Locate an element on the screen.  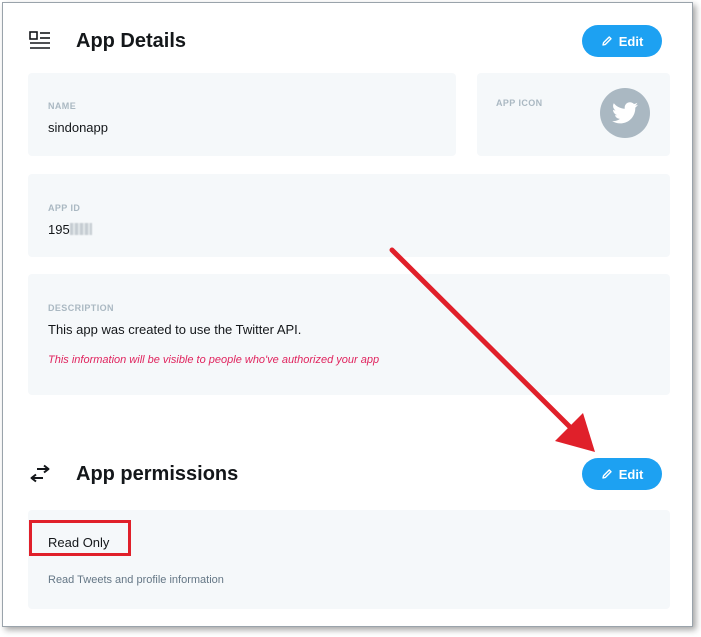
app-details-header: App Details Edit is located at coordinates (345, 41).